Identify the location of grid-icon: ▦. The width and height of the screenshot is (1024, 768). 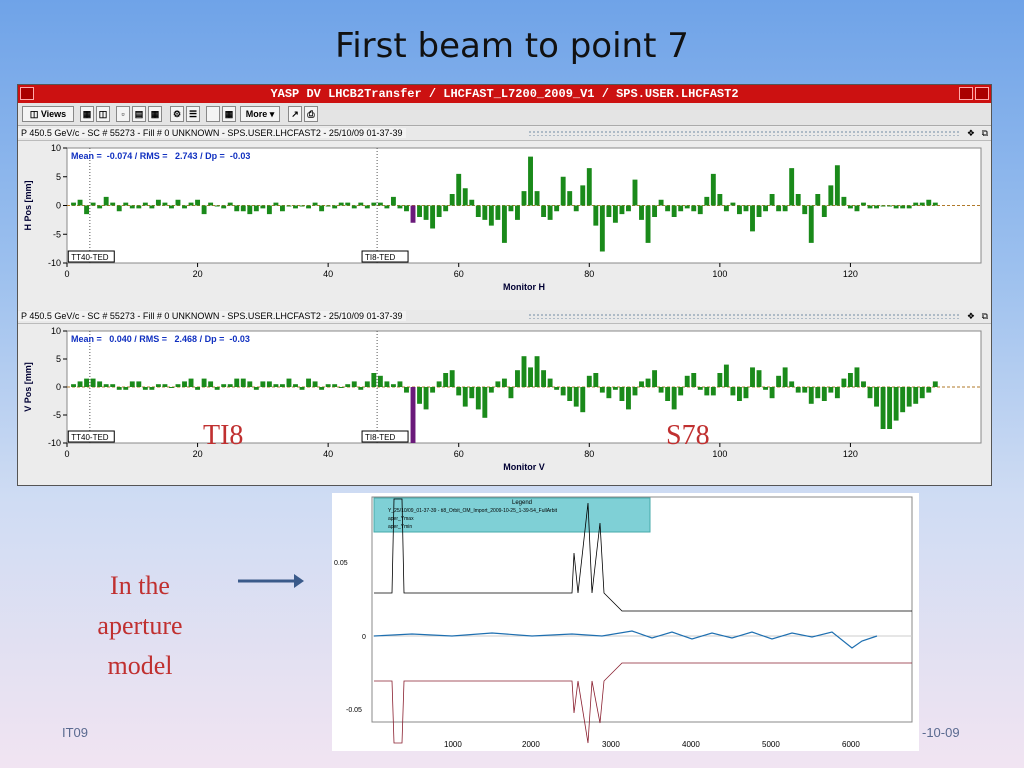
(87, 114).